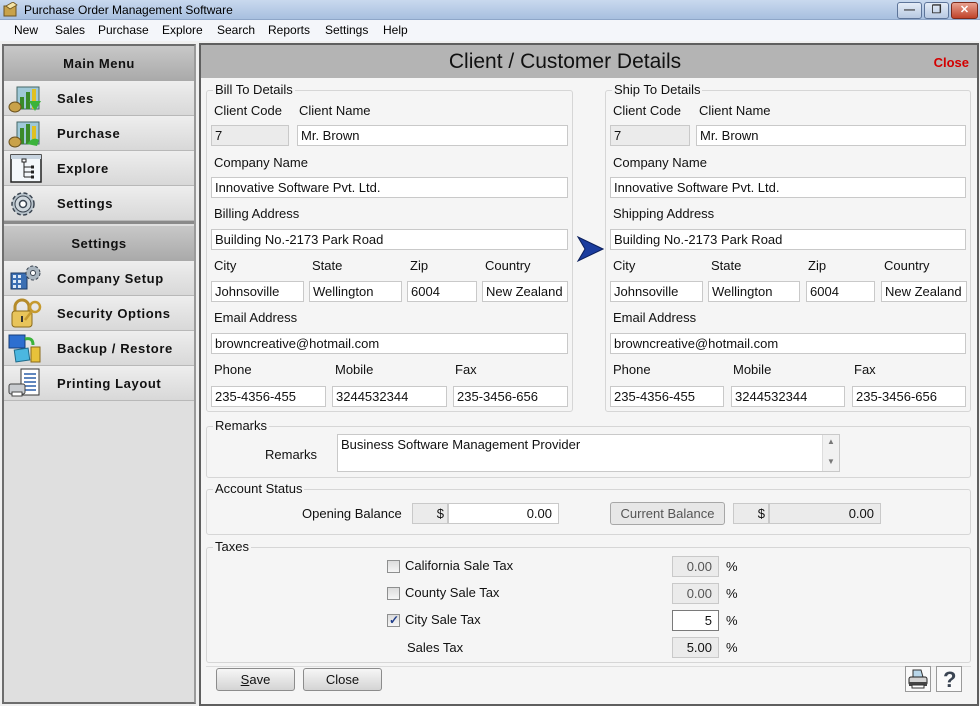 This screenshot has width=980, height=706. I want to click on save-button: Save, so click(255, 679).